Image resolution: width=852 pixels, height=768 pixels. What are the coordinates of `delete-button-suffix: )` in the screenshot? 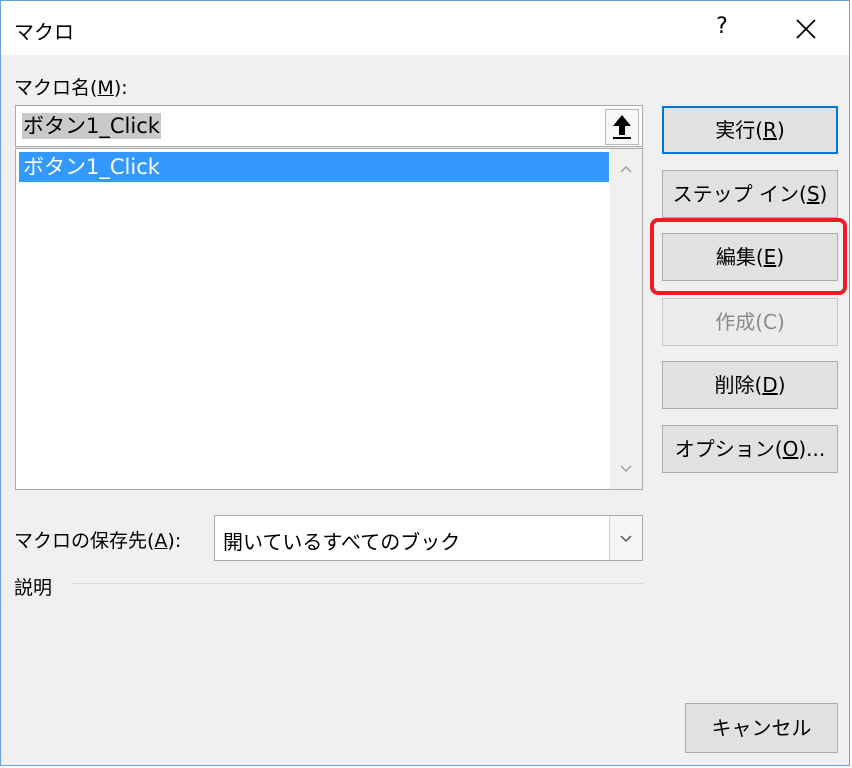 It's located at (781, 385).